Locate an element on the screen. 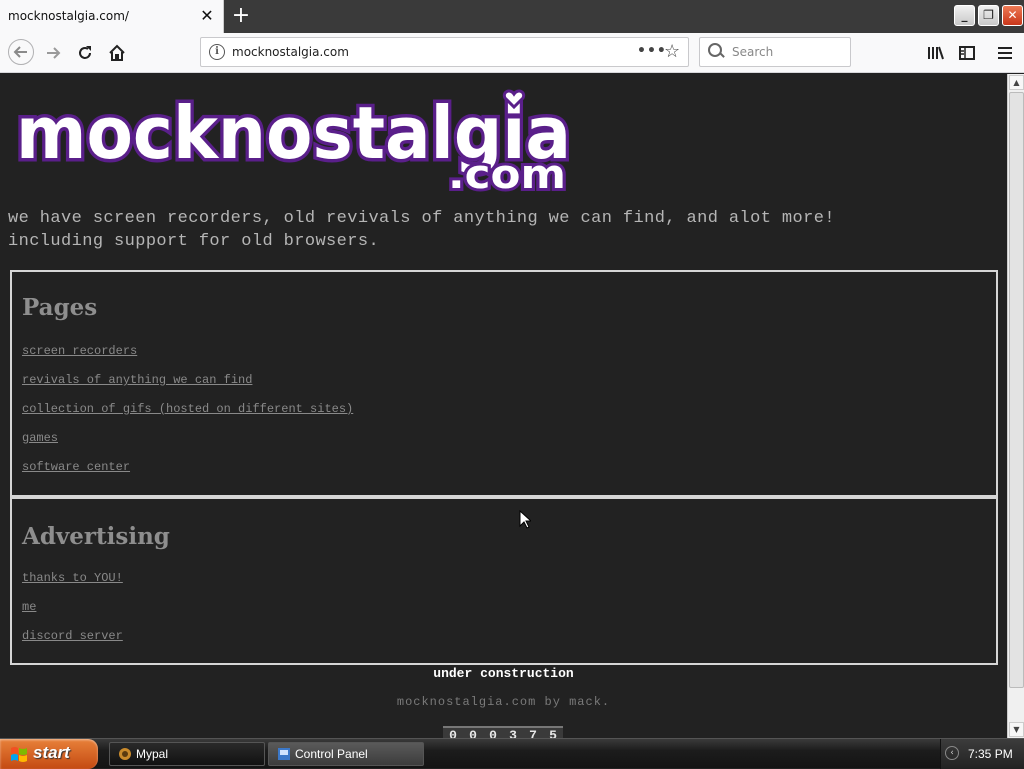  scroll-thumb is located at coordinates (1016, 390).